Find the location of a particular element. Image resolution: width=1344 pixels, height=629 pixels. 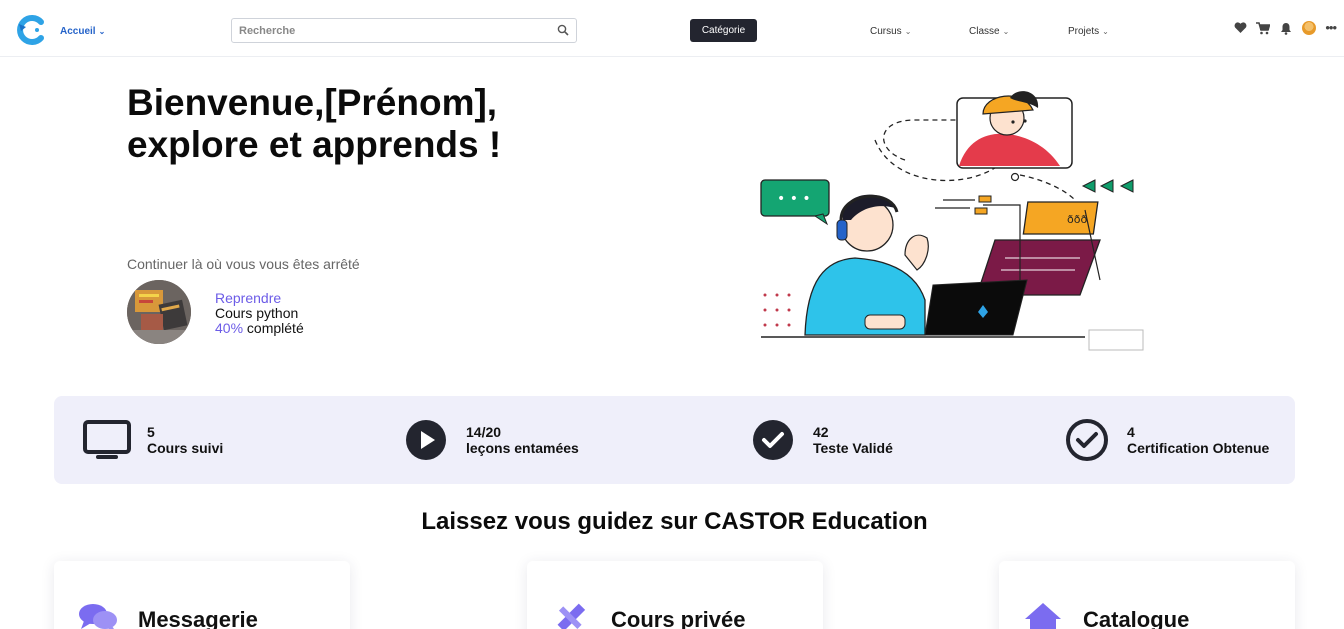

card-title: Catalogue is located at coordinates (1136, 618).